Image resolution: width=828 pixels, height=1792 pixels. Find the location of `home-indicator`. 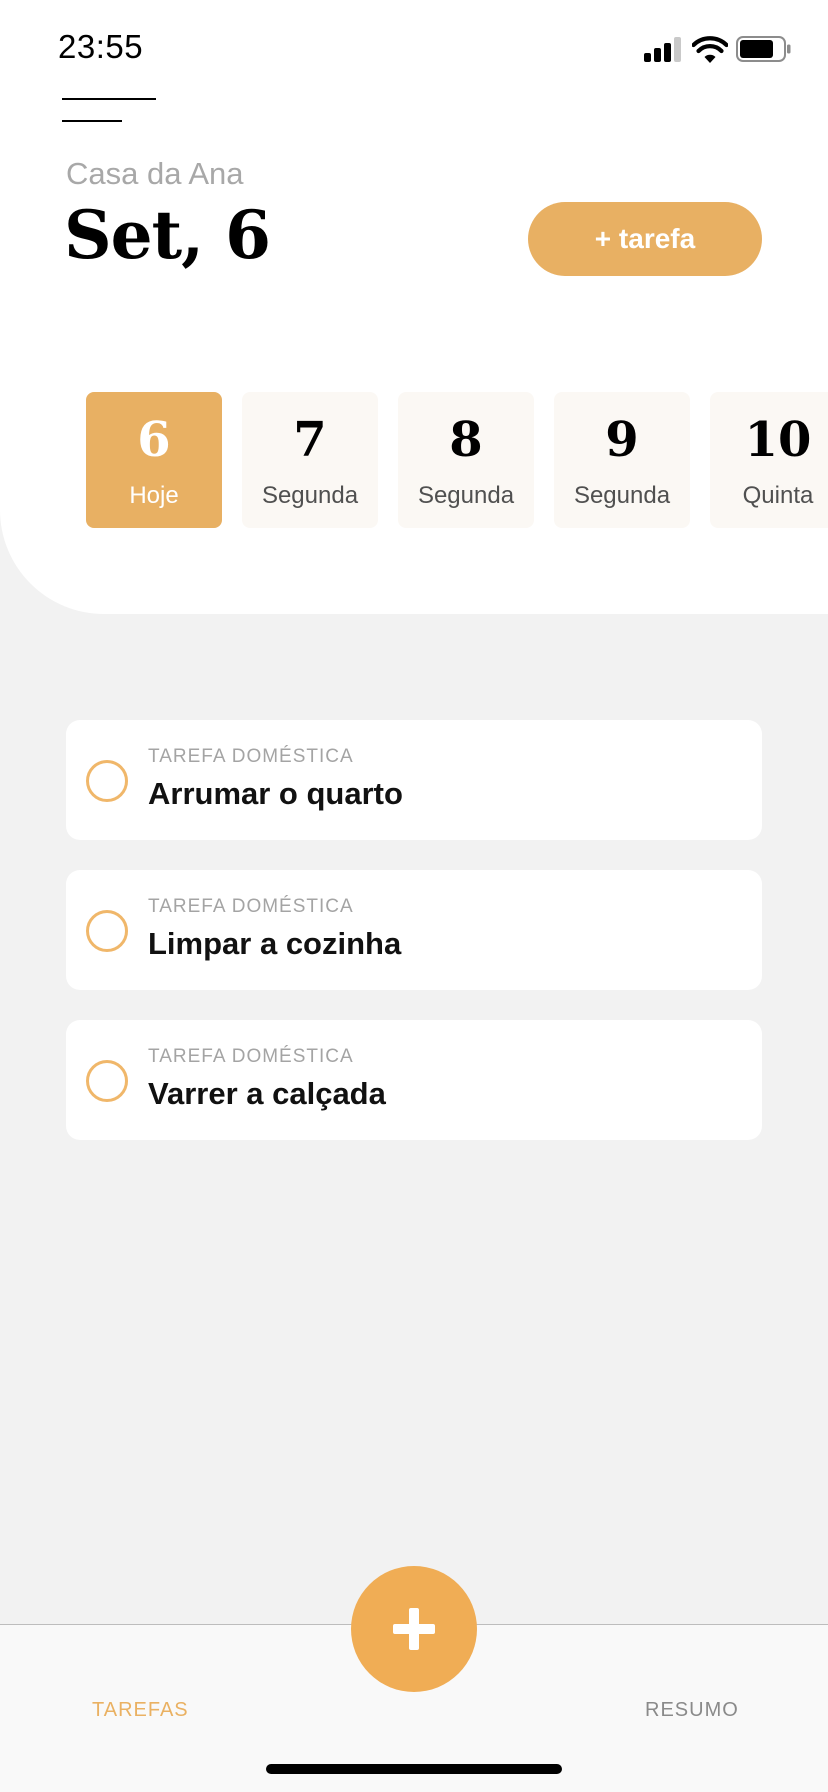

home-indicator is located at coordinates (414, 1769).